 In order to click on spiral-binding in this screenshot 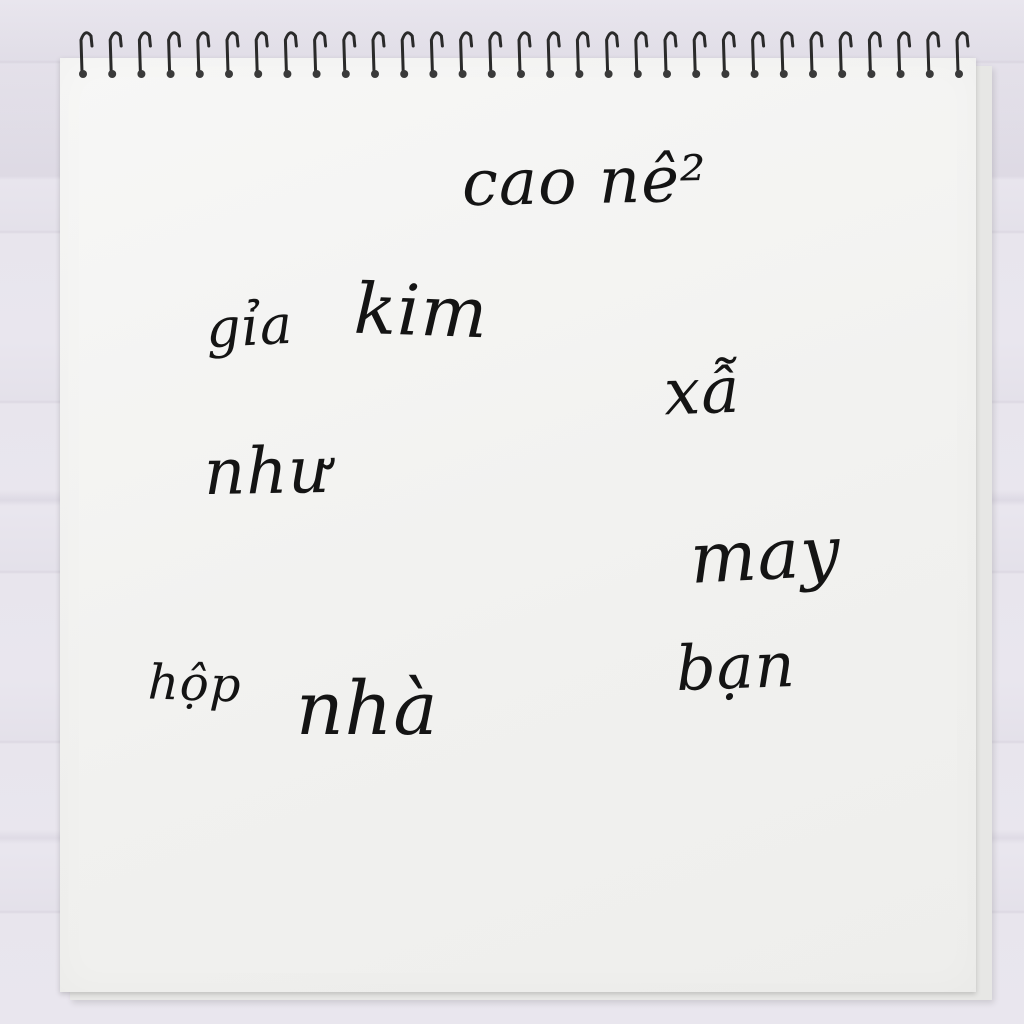, I will do `click(524, 54)`.